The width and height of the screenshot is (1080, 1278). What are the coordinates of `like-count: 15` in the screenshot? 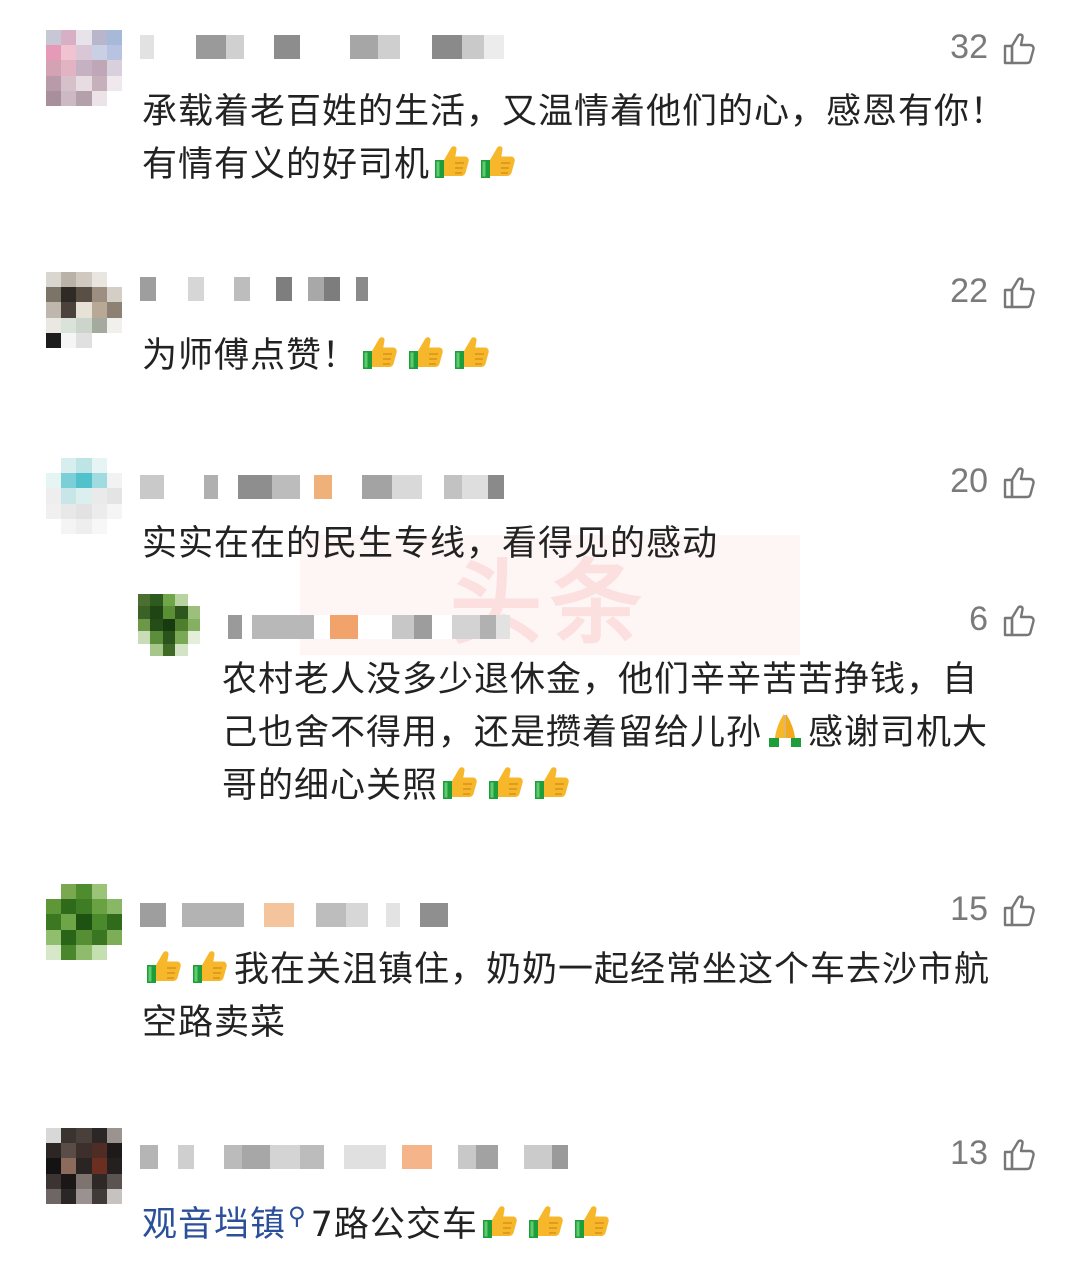 It's located at (969, 909).